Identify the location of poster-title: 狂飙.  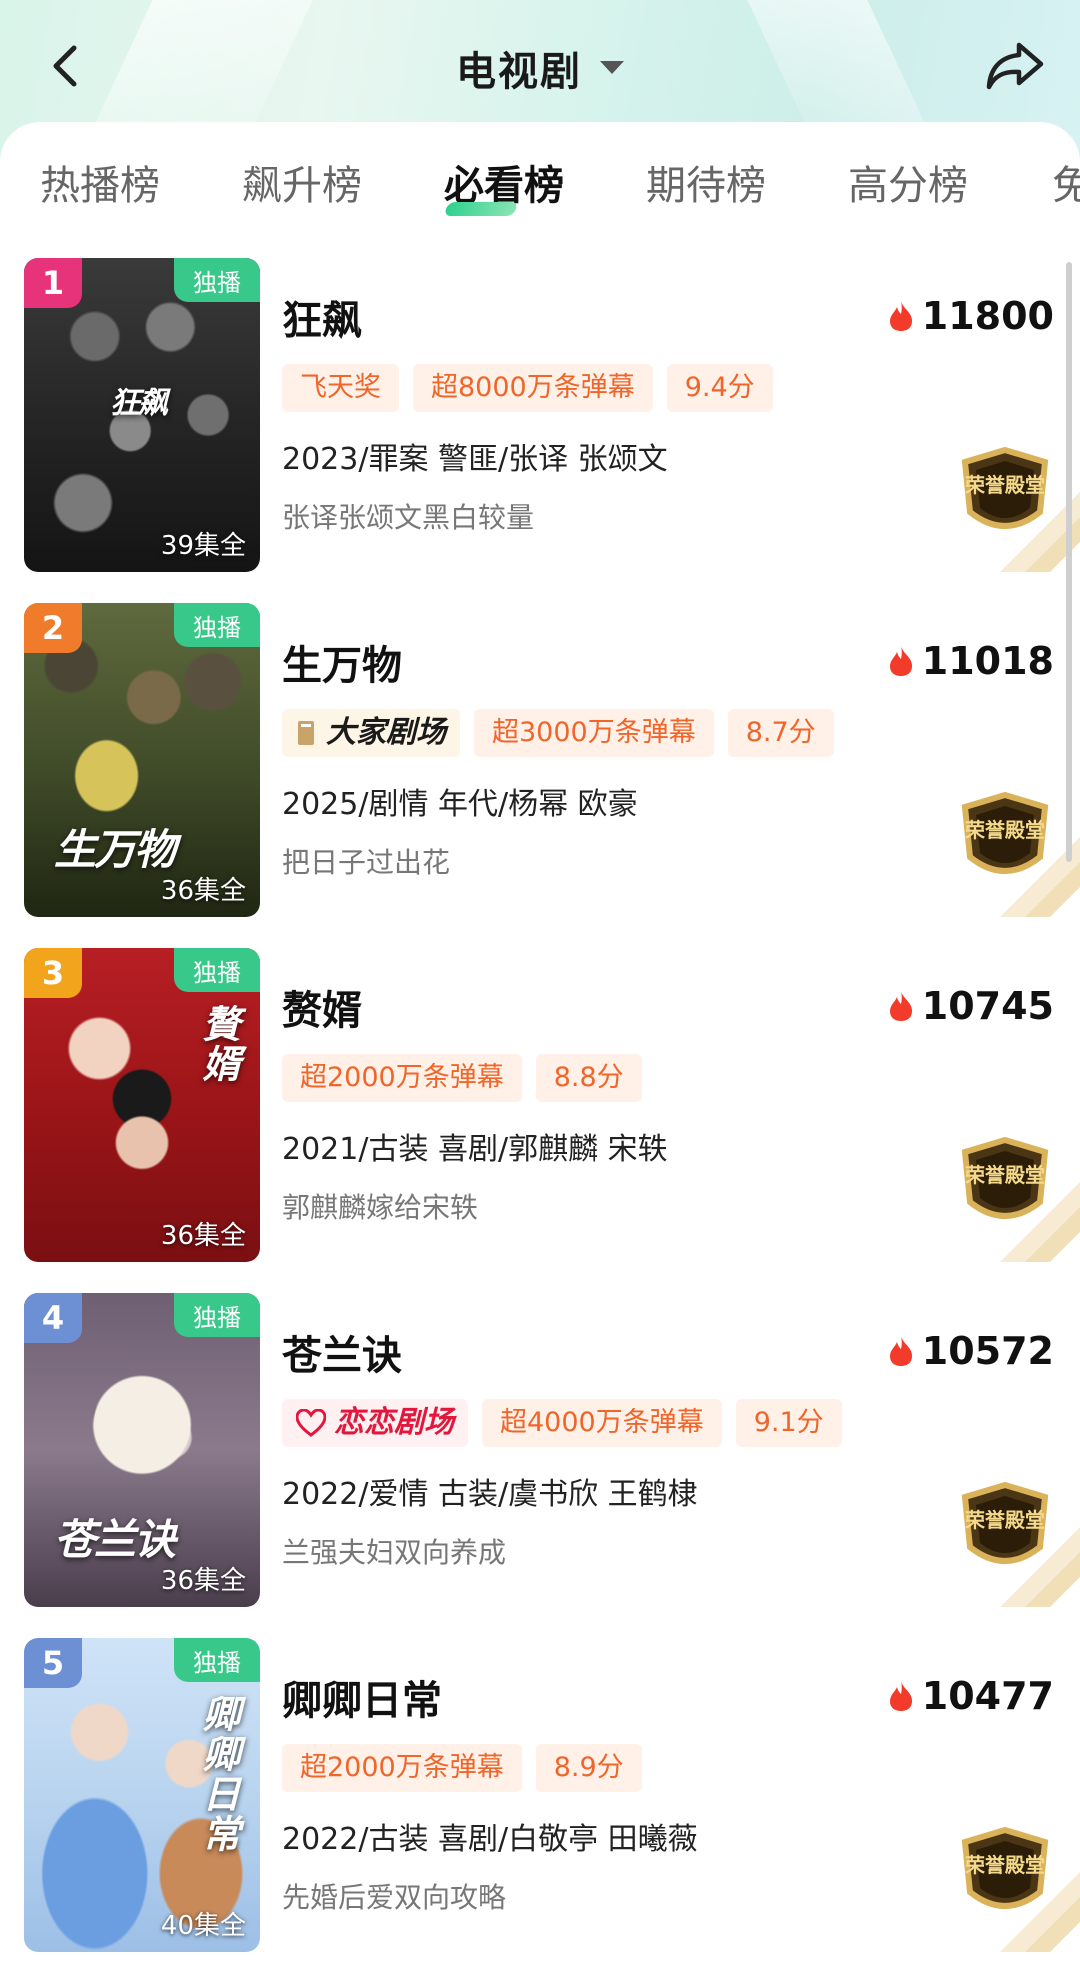
(139, 403).